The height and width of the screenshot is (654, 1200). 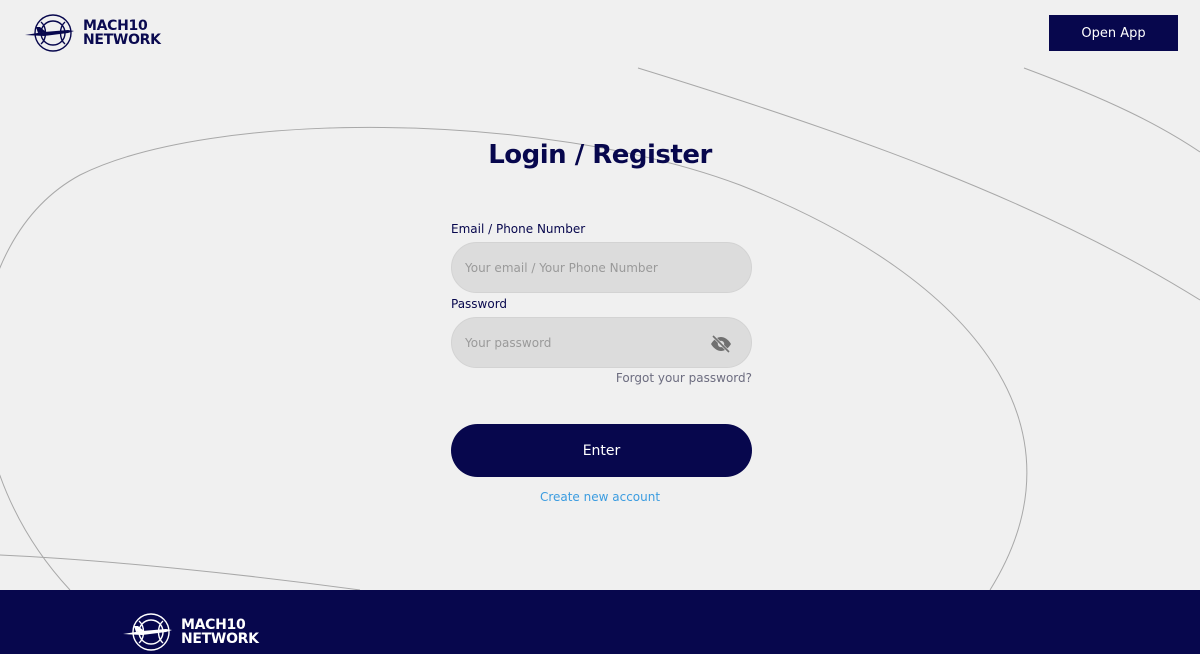 What do you see at coordinates (601, 378) in the screenshot?
I see `forgot-password-link: Forgot your password?` at bounding box center [601, 378].